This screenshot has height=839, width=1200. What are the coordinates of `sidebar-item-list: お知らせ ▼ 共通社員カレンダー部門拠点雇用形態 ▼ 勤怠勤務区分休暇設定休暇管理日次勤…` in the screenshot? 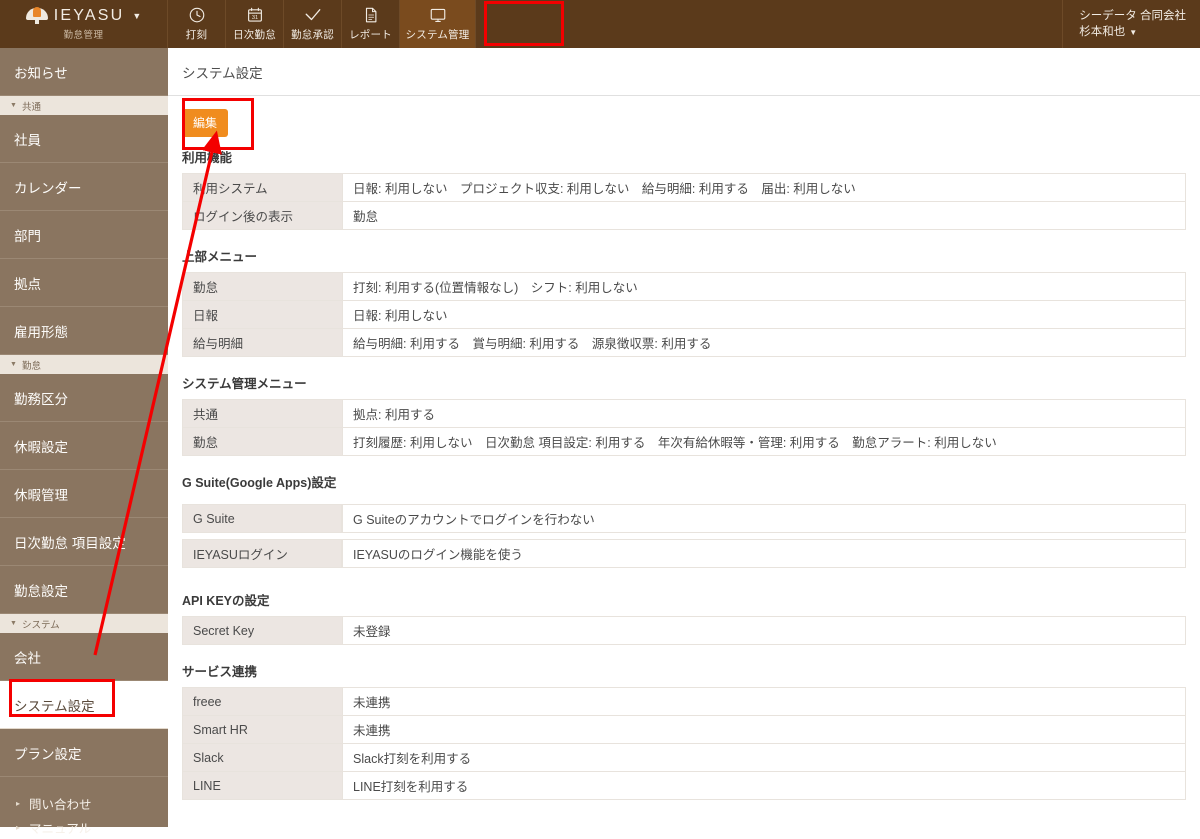 It's located at (84, 412).